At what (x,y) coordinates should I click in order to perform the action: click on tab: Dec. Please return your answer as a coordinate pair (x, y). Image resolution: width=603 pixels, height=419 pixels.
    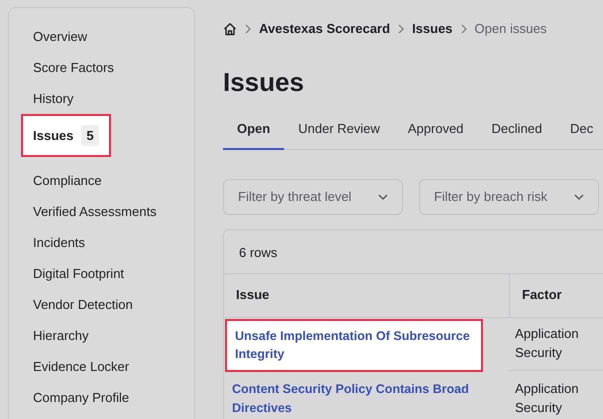
    Looking at the image, I should click on (579, 131).